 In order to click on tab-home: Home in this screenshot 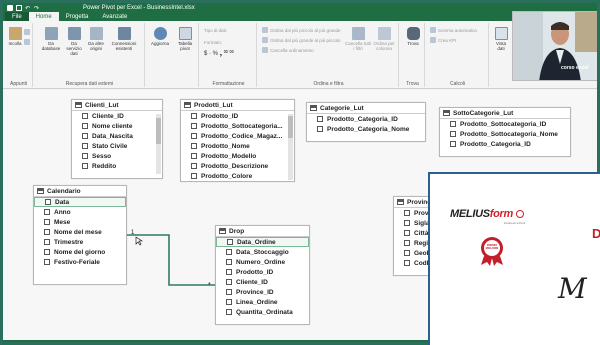, I will do `click(43, 16)`.